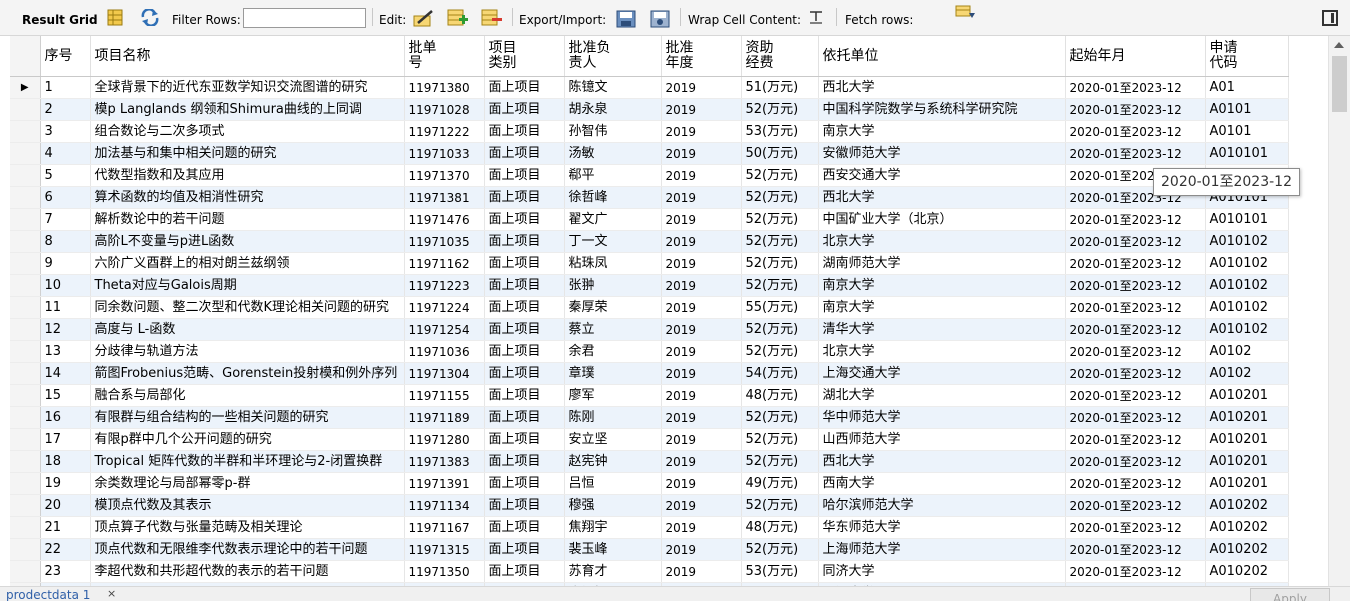 The width and height of the screenshot is (1350, 601). What do you see at coordinates (613, 439) in the screenshot?
I see `table-cell-principal: 安立坚` at bounding box center [613, 439].